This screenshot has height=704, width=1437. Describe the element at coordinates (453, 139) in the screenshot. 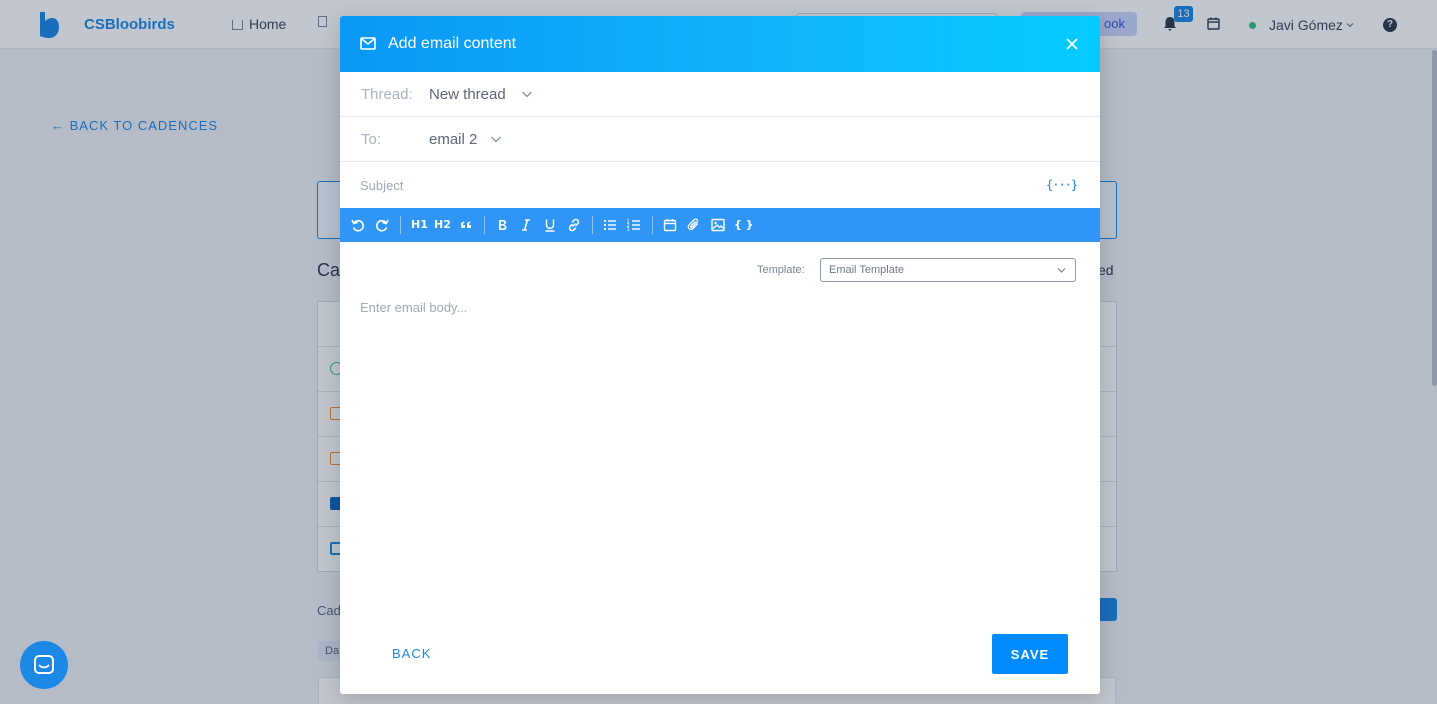

I see `to-select-value: email 2` at that location.